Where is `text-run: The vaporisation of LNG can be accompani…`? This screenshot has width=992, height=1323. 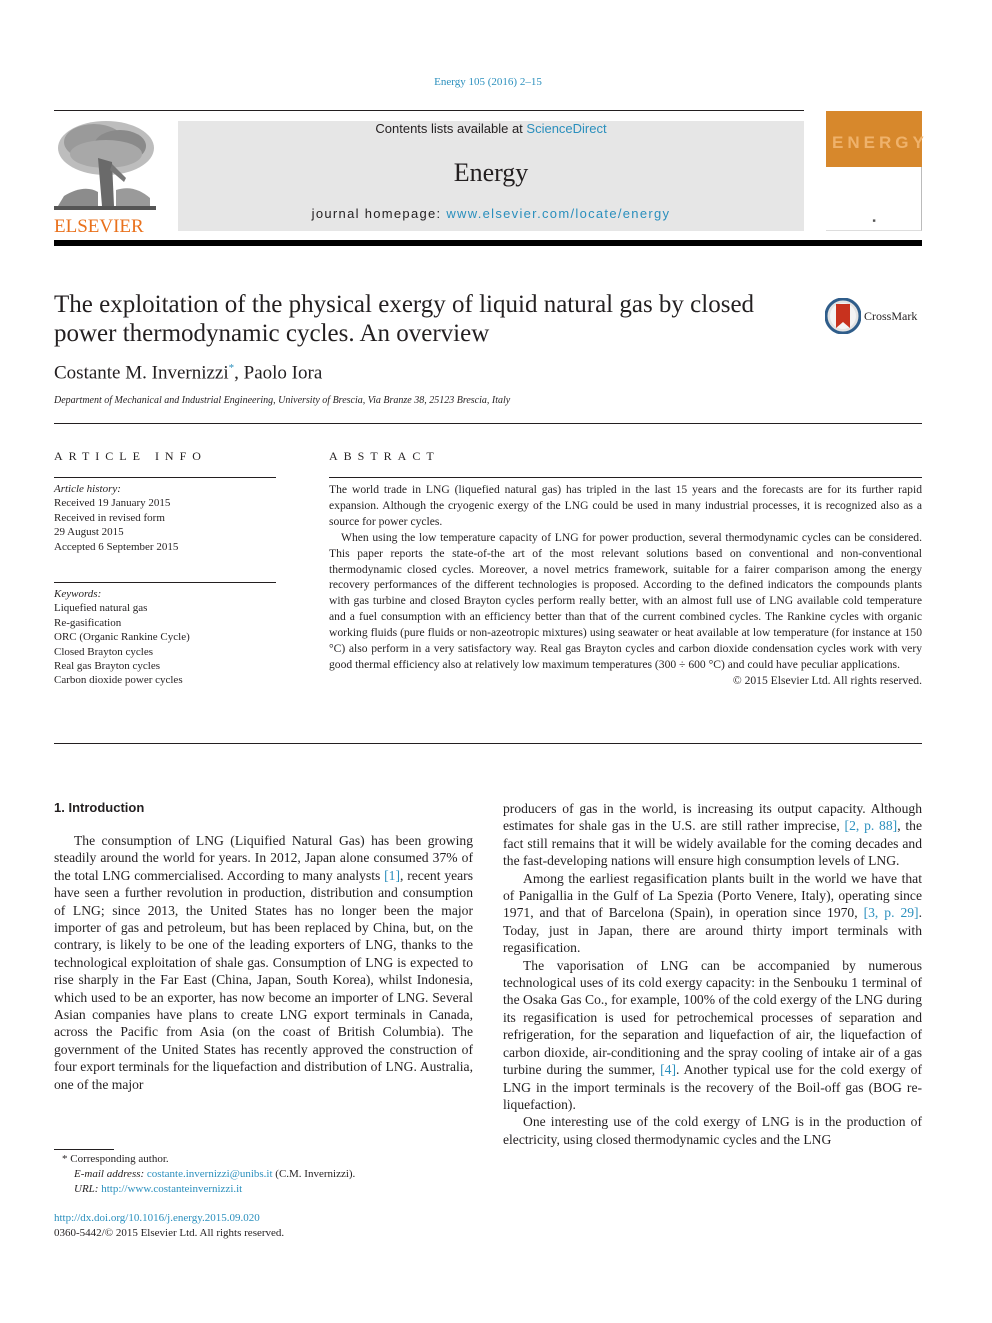 text-run: The vaporisation of LNG can be accompani… is located at coordinates (712, 1017).